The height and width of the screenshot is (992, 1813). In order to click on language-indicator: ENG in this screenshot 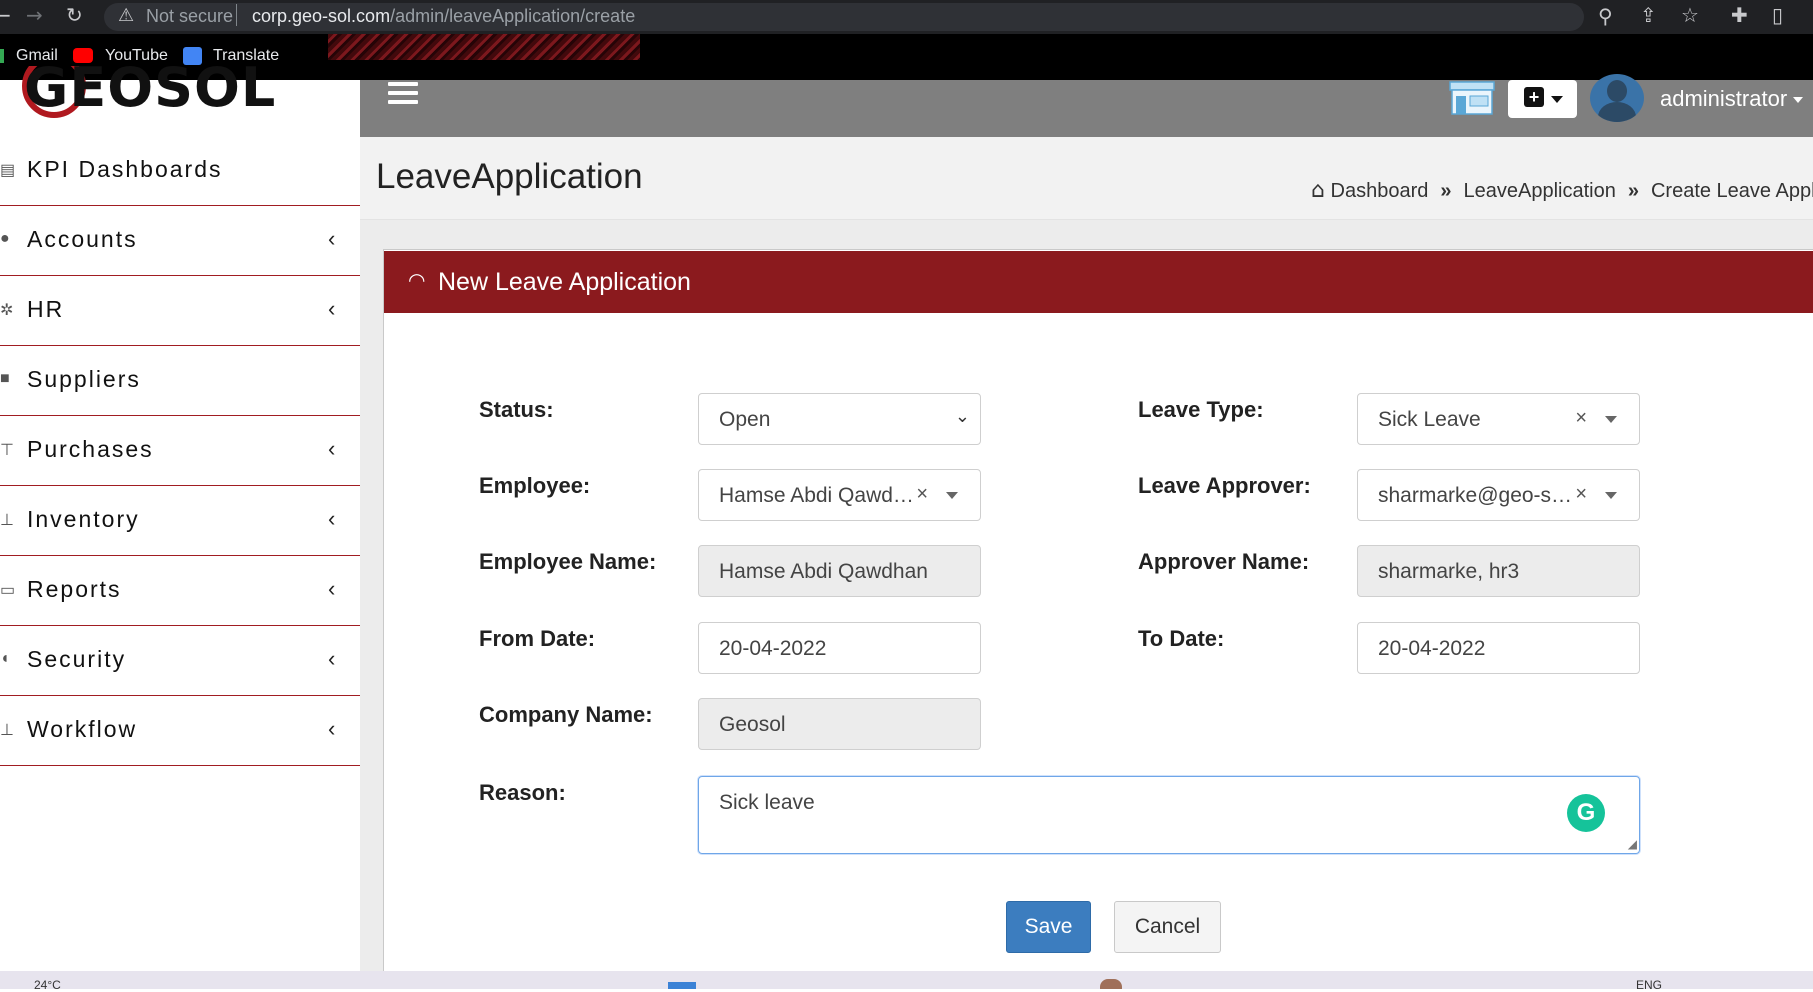, I will do `click(1649, 985)`.